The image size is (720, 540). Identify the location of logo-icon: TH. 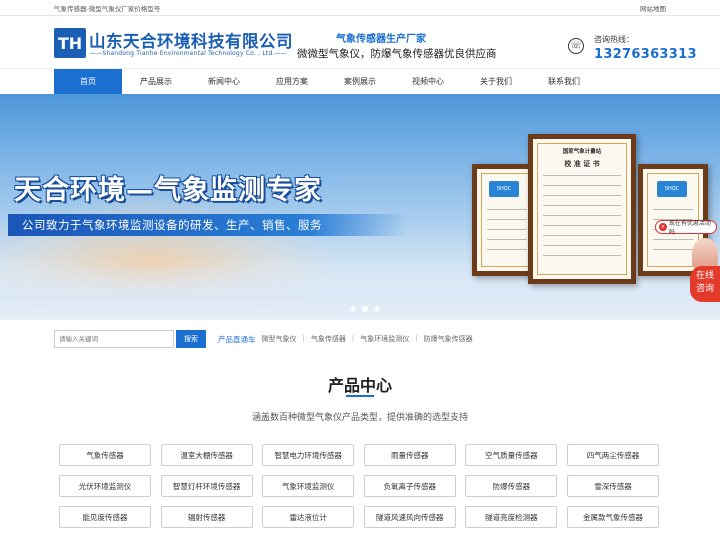
(70, 43).